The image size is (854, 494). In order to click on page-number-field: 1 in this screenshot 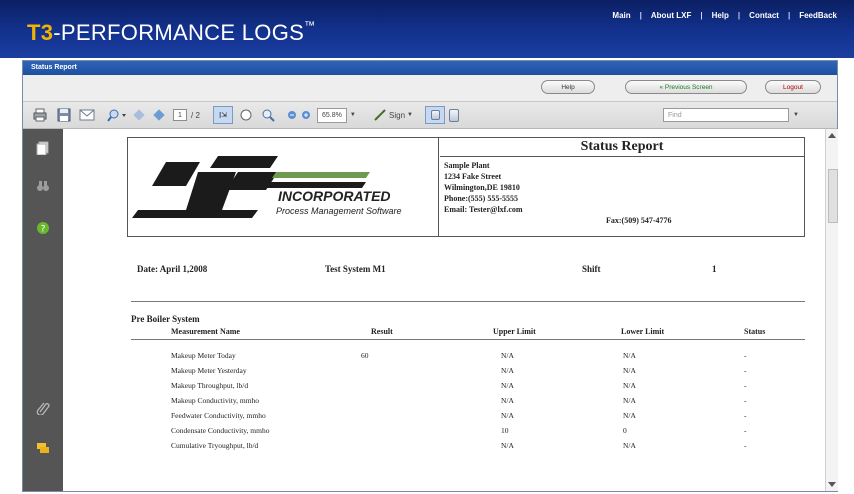, I will do `click(180, 115)`.